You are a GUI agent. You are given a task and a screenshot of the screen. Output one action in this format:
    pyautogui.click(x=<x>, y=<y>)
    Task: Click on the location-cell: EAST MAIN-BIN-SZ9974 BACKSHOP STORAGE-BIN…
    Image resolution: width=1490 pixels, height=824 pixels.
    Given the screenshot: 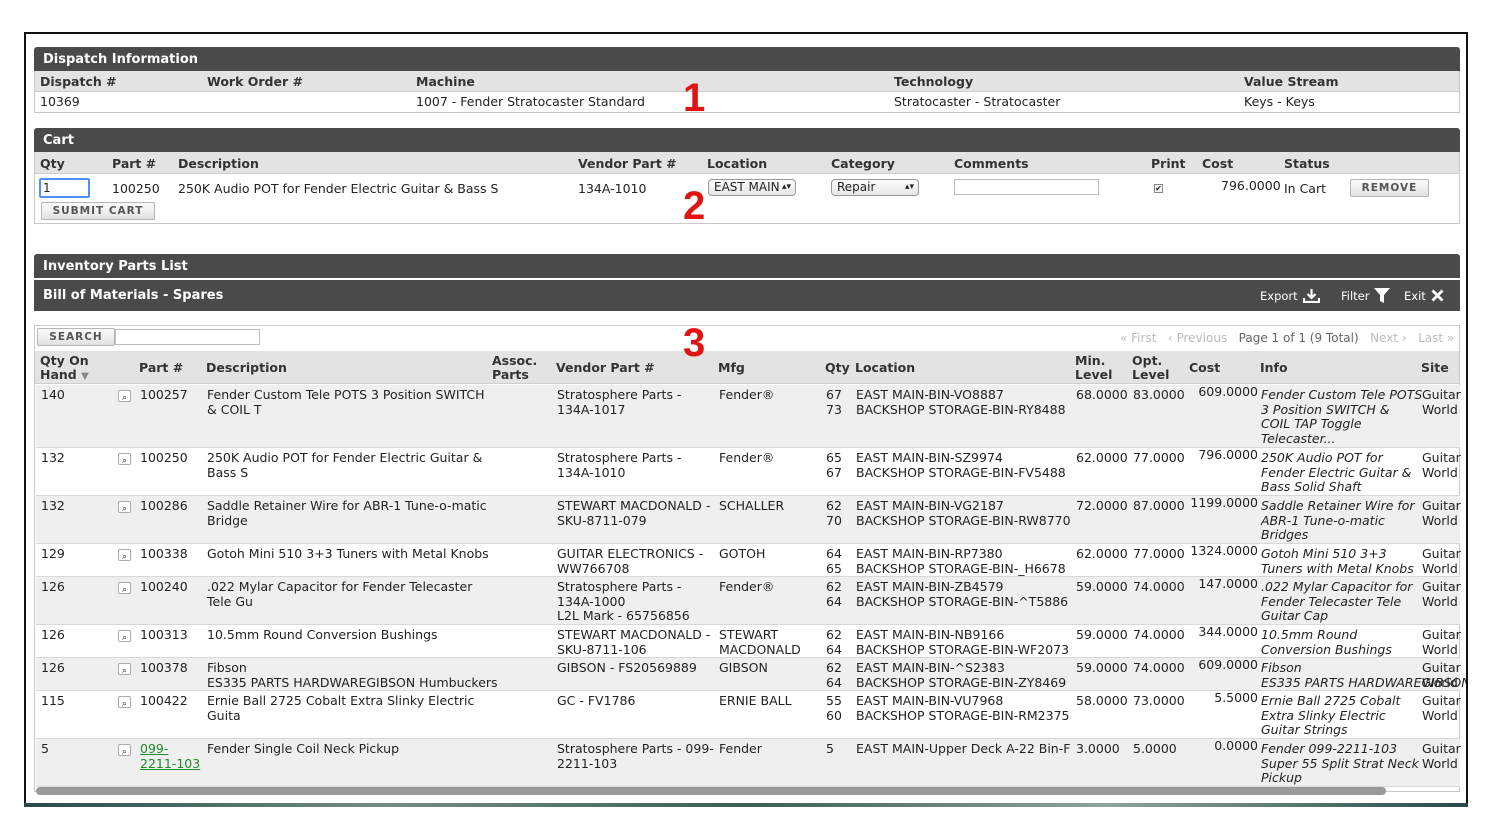 What is the action you would take?
    pyautogui.click(x=961, y=465)
    